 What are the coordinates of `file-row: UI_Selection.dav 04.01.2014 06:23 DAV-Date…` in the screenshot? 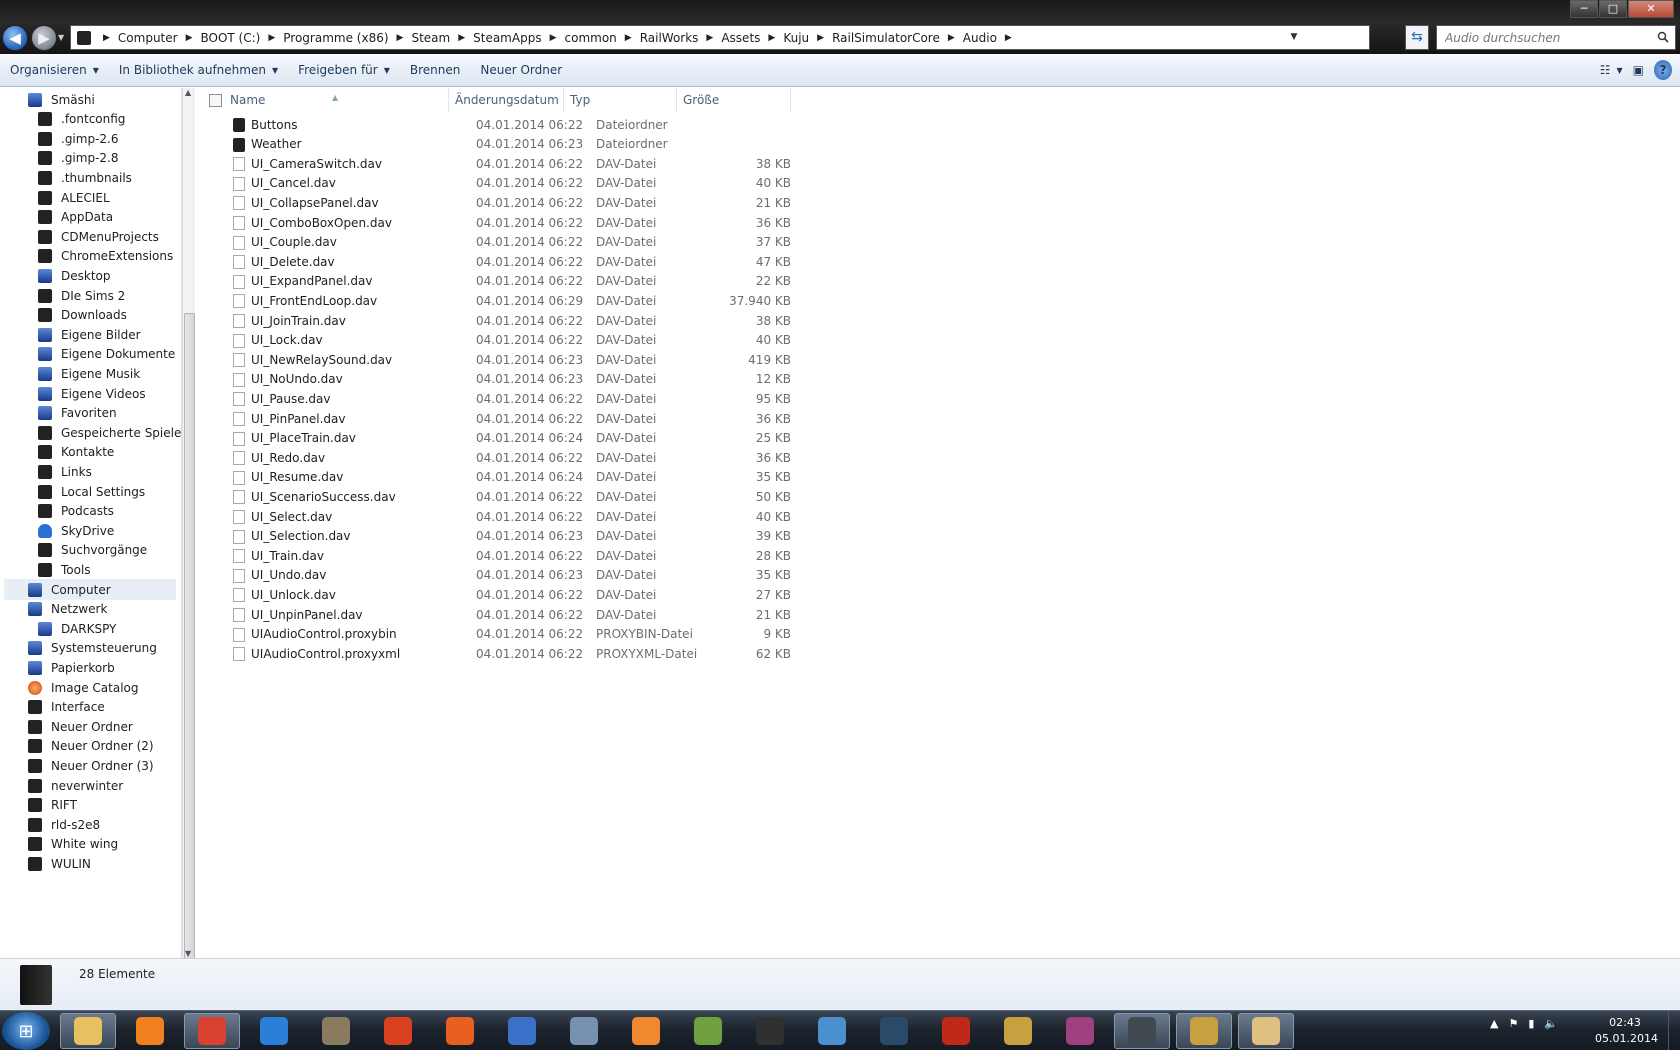 It's located at (494, 536).